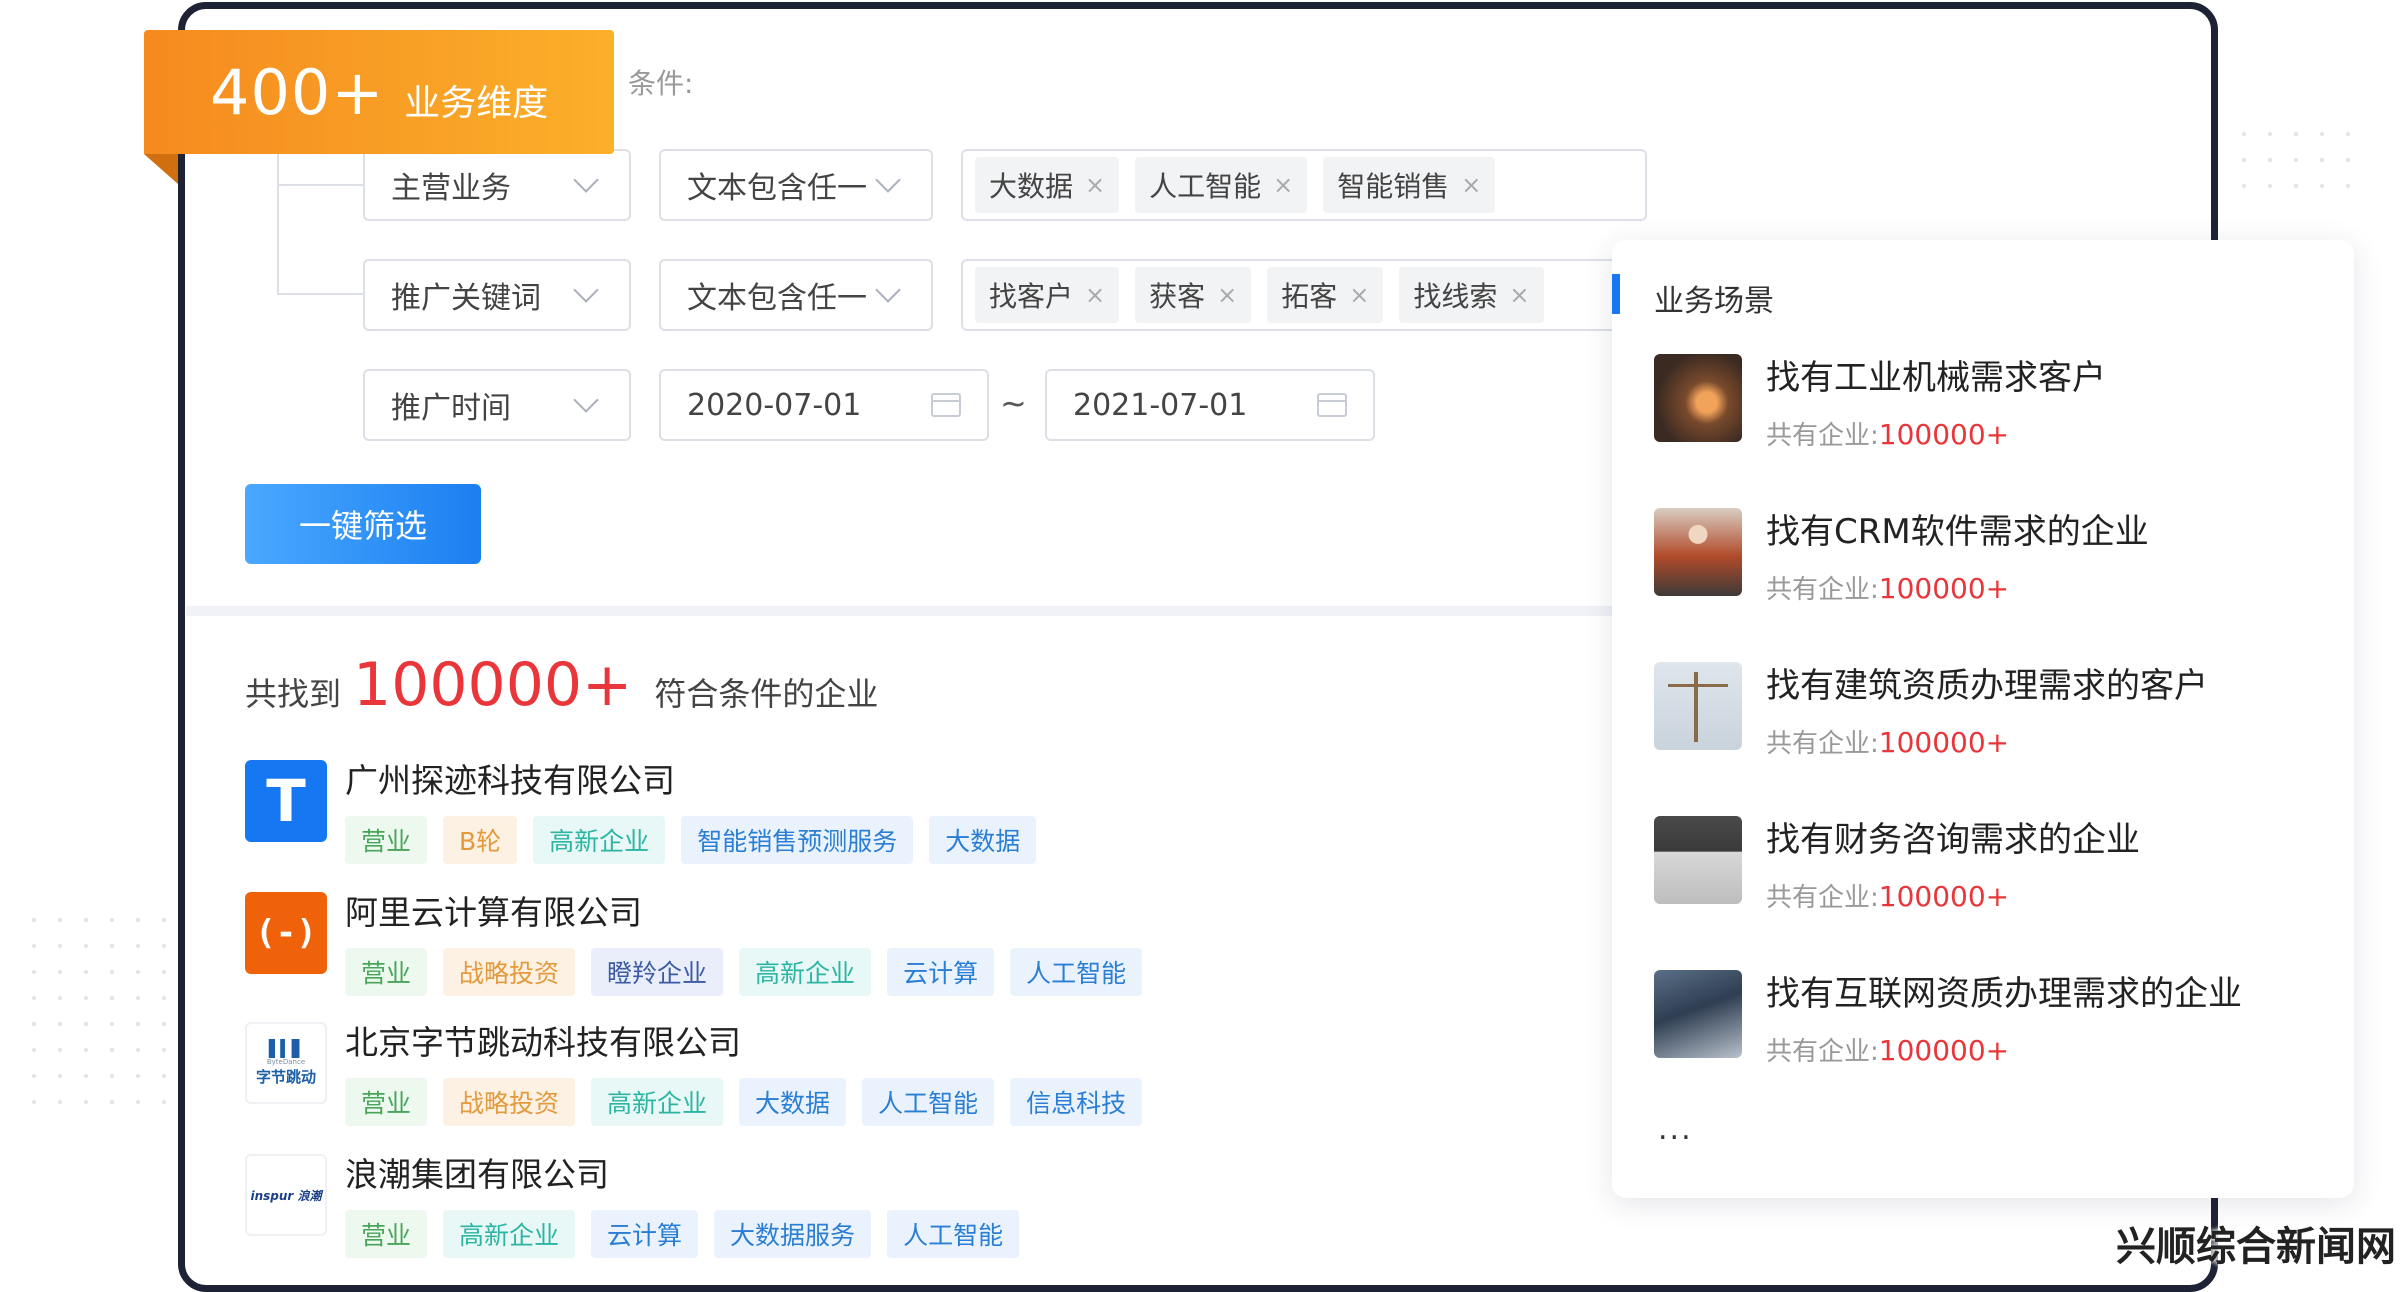 The image size is (2400, 1292). I want to click on company-logo-small-text: ByteDance, so click(286, 1062).